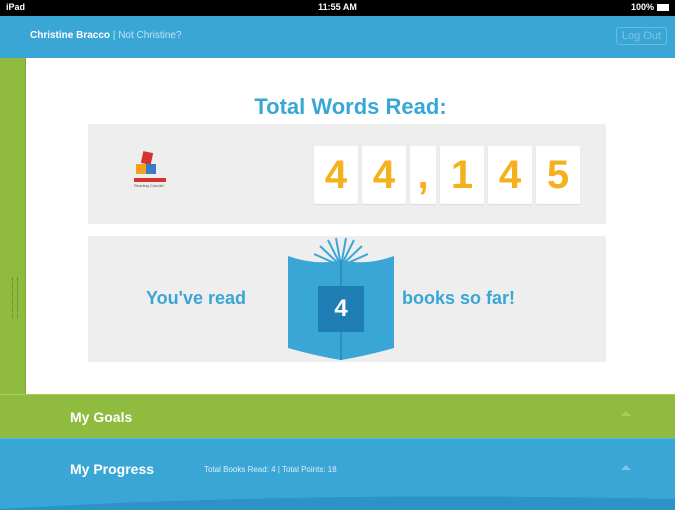 The width and height of the screenshot is (675, 510). Describe the element at coordinates (101, 417) in the screenshot. I see `my-goals-label: My Goals` at that location.